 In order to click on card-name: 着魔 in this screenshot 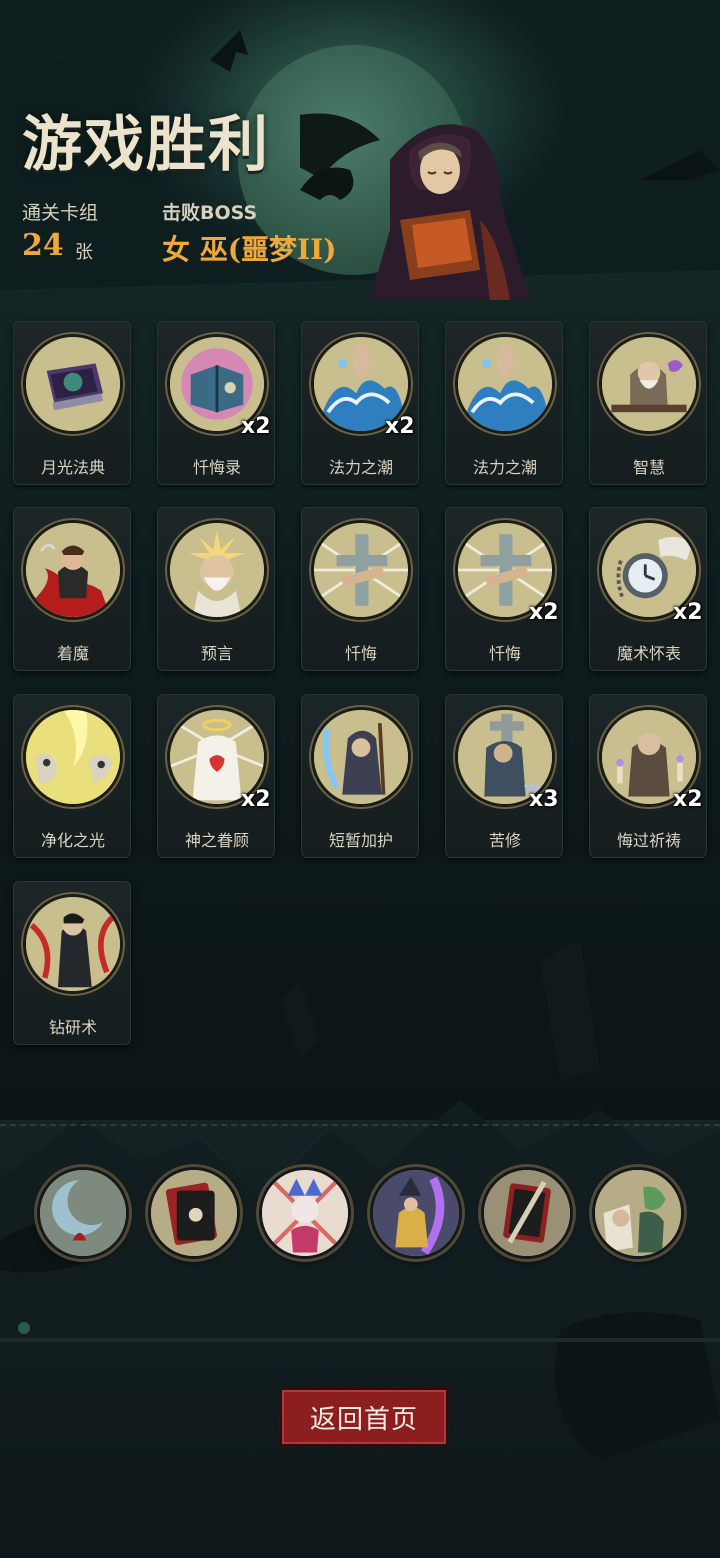, I will do `click(72, 653)`.